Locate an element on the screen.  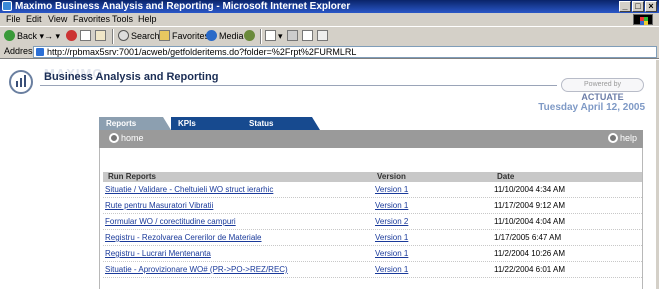
banner-divider is located at coordinates (298, 85).